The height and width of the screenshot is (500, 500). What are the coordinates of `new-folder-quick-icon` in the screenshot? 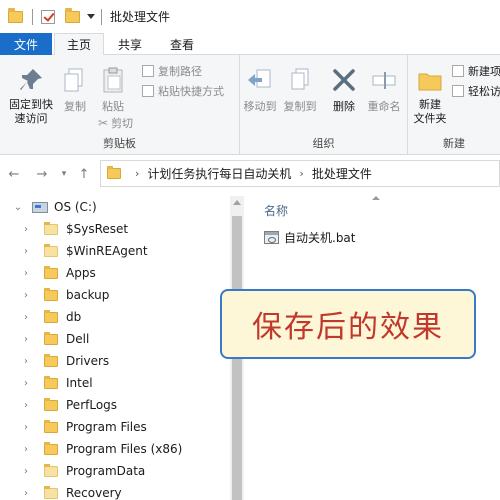 It's located at (73, 16).